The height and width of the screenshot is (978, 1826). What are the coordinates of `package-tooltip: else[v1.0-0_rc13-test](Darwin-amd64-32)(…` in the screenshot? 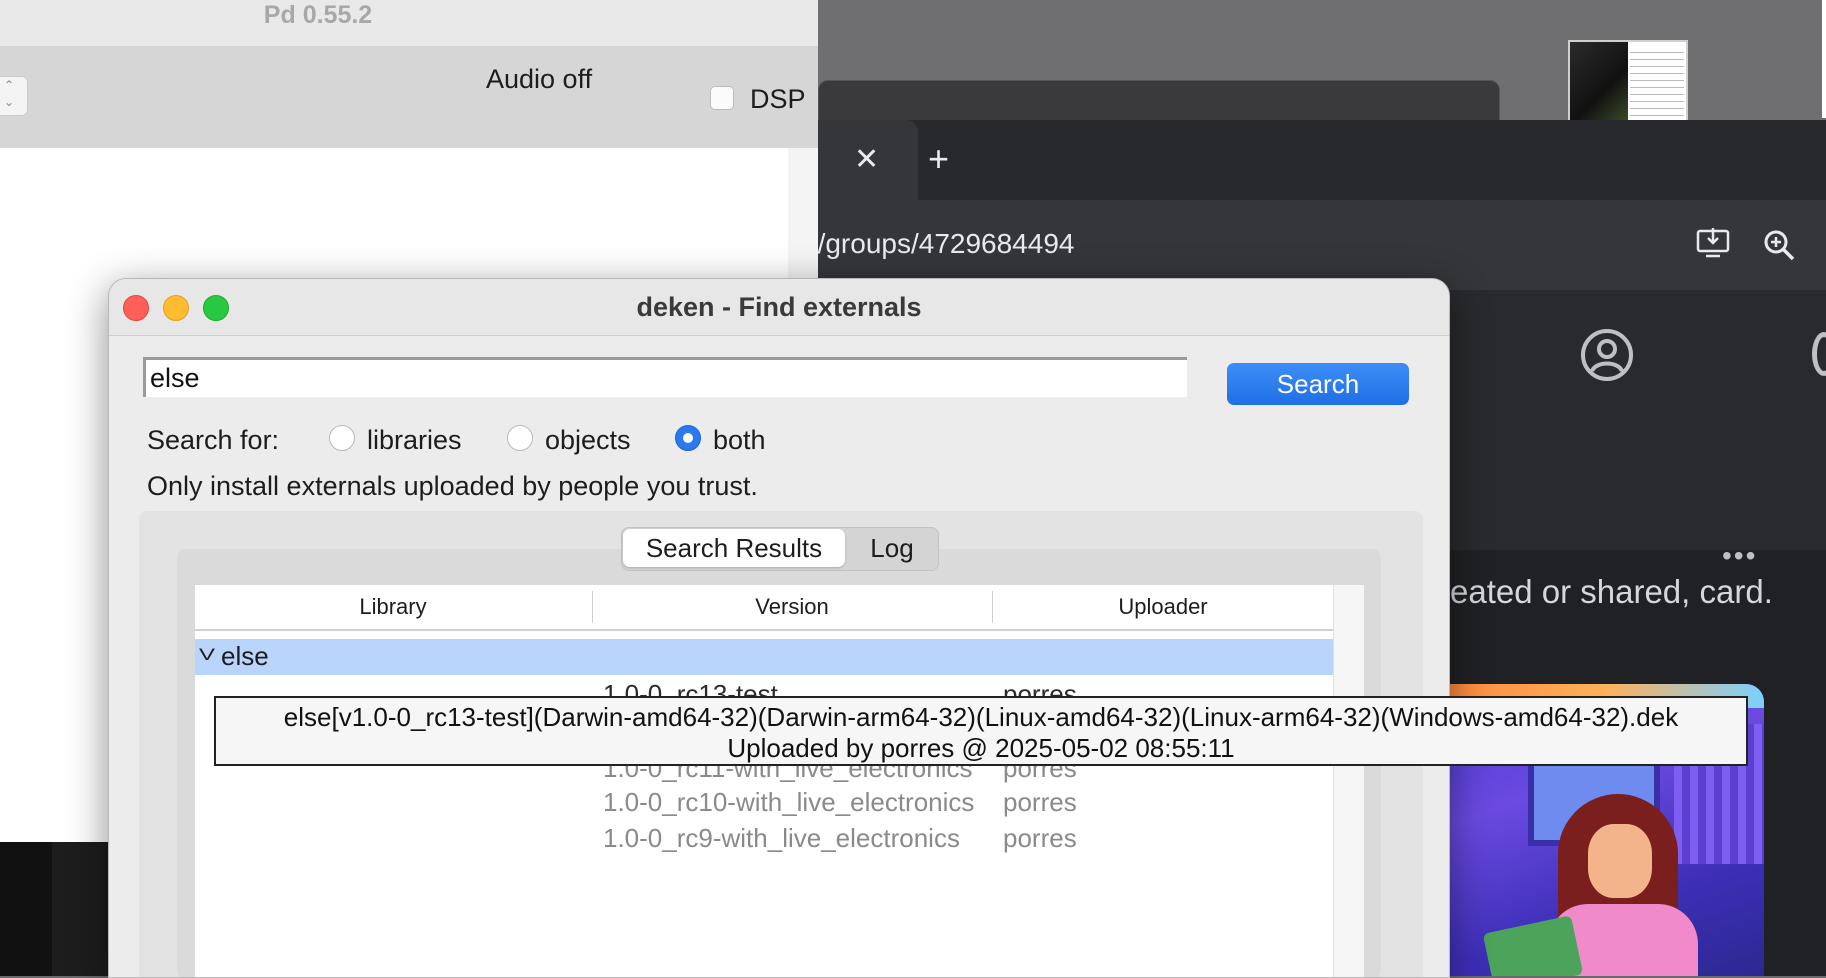 It's located at (981, 731).